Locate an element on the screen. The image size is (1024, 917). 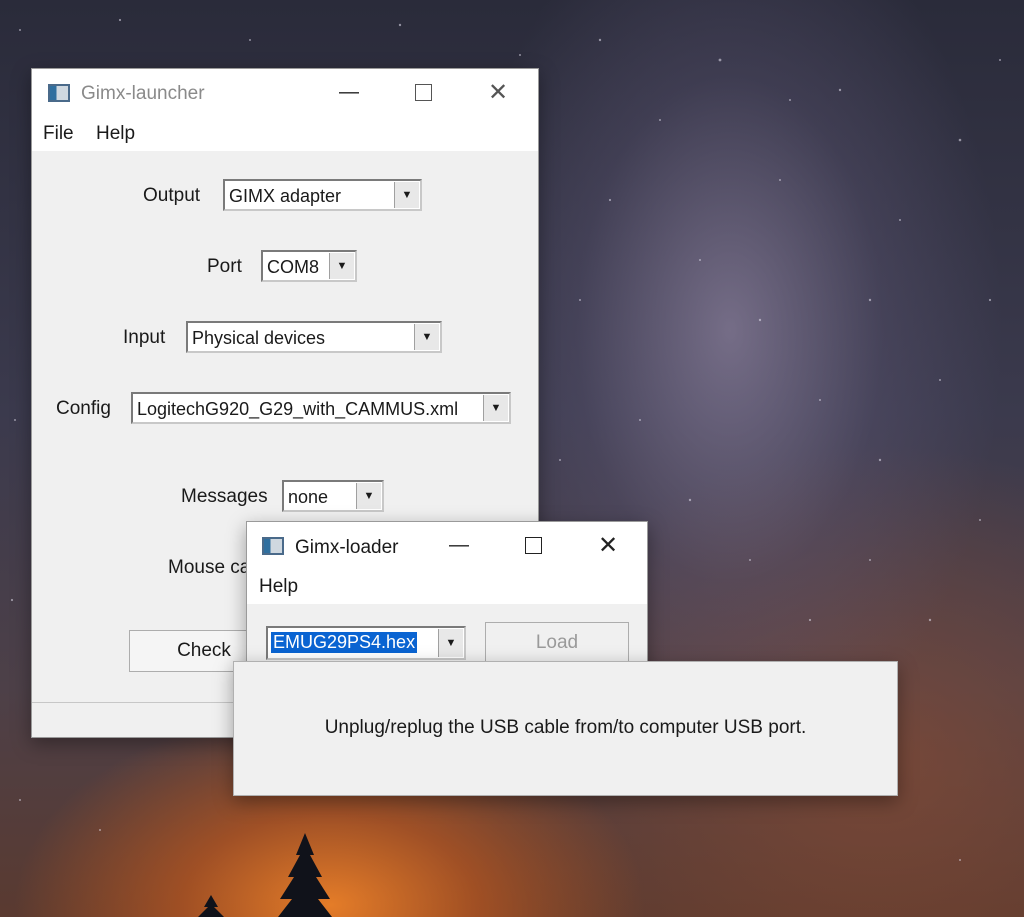
window-title: Gimx-launcher is located at coordinates (143, 93).